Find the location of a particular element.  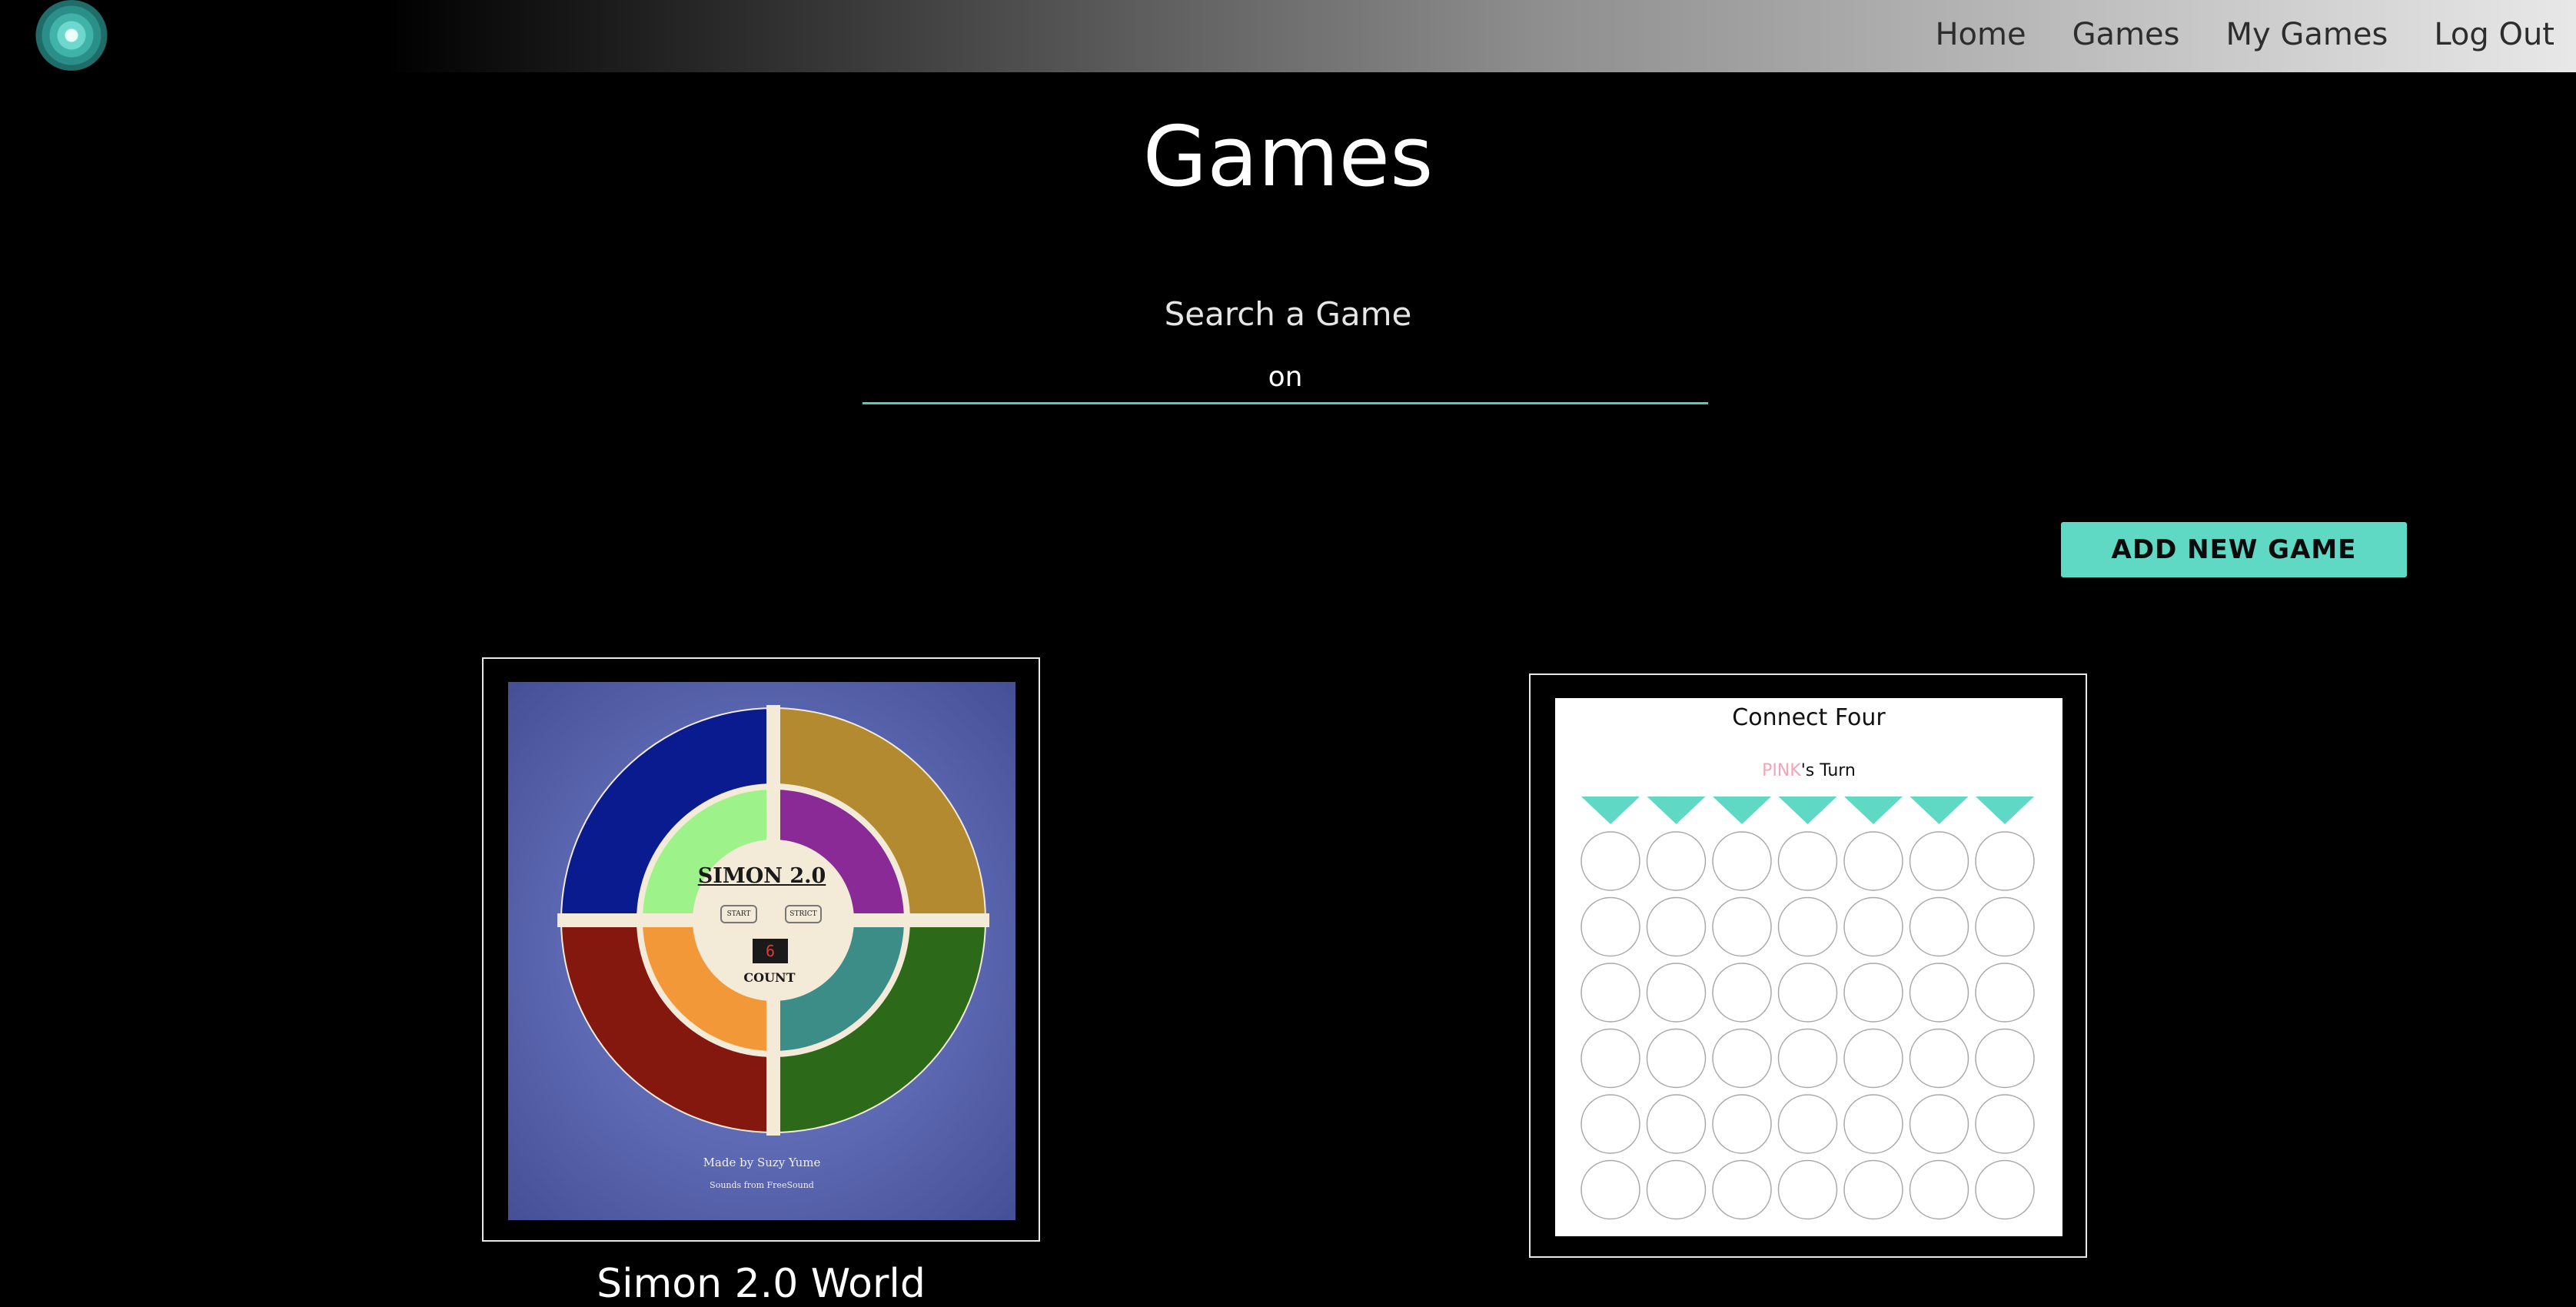

add-new-game-button: ADD NEW GAME is located at coordinates (2234, 549).